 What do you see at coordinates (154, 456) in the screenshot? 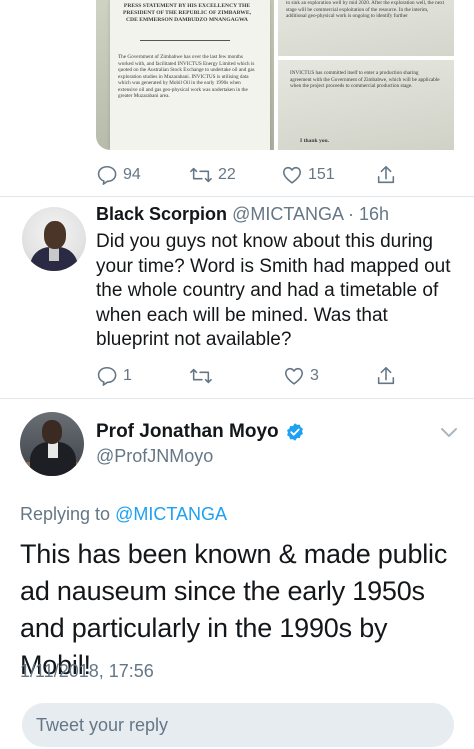
I see `author-handle: @ProfJNMoyo` at bounding box center [154, 456].